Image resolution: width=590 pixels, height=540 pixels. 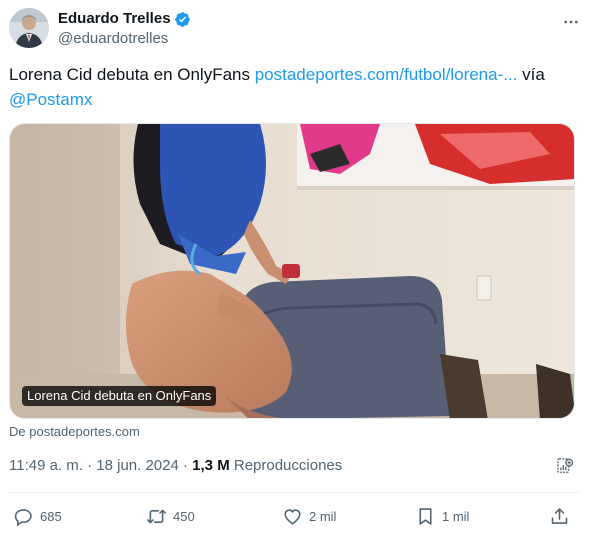 I want to click on mention-link: @Postamx, so click(x=50, y=99).